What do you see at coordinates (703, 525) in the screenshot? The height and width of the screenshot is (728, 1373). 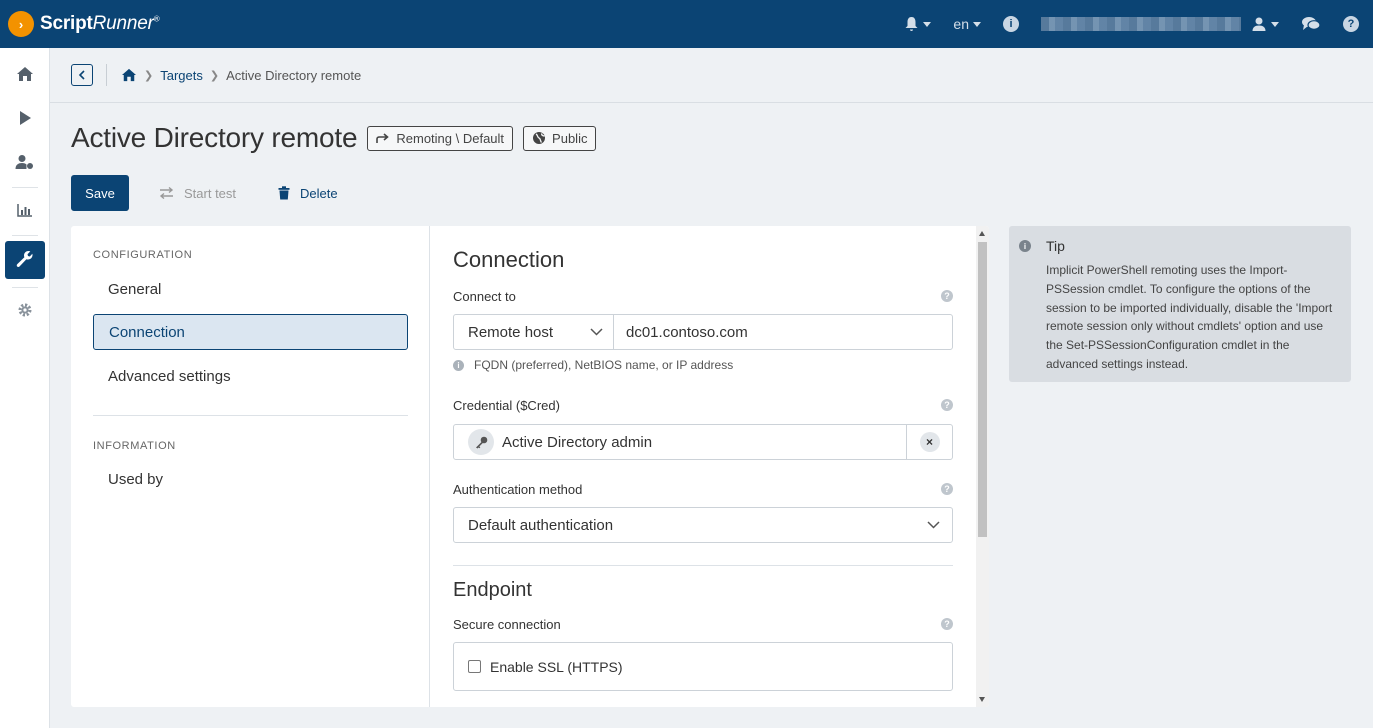 I see `auth-method-select: Default authentication` at bounding box center [703, 525].